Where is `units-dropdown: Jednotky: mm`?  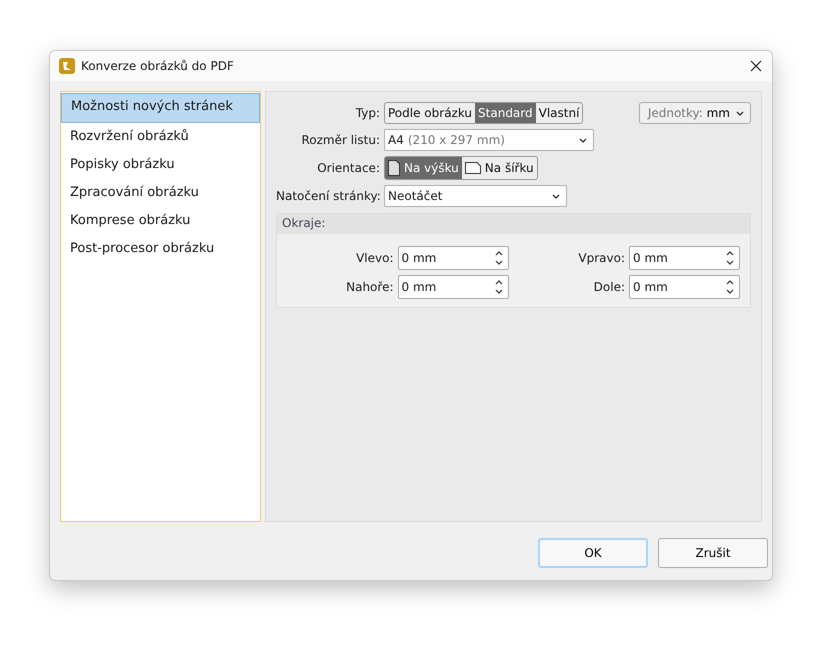
units-dropdown: Jednotky: mm is located at coordinates (694, 113).